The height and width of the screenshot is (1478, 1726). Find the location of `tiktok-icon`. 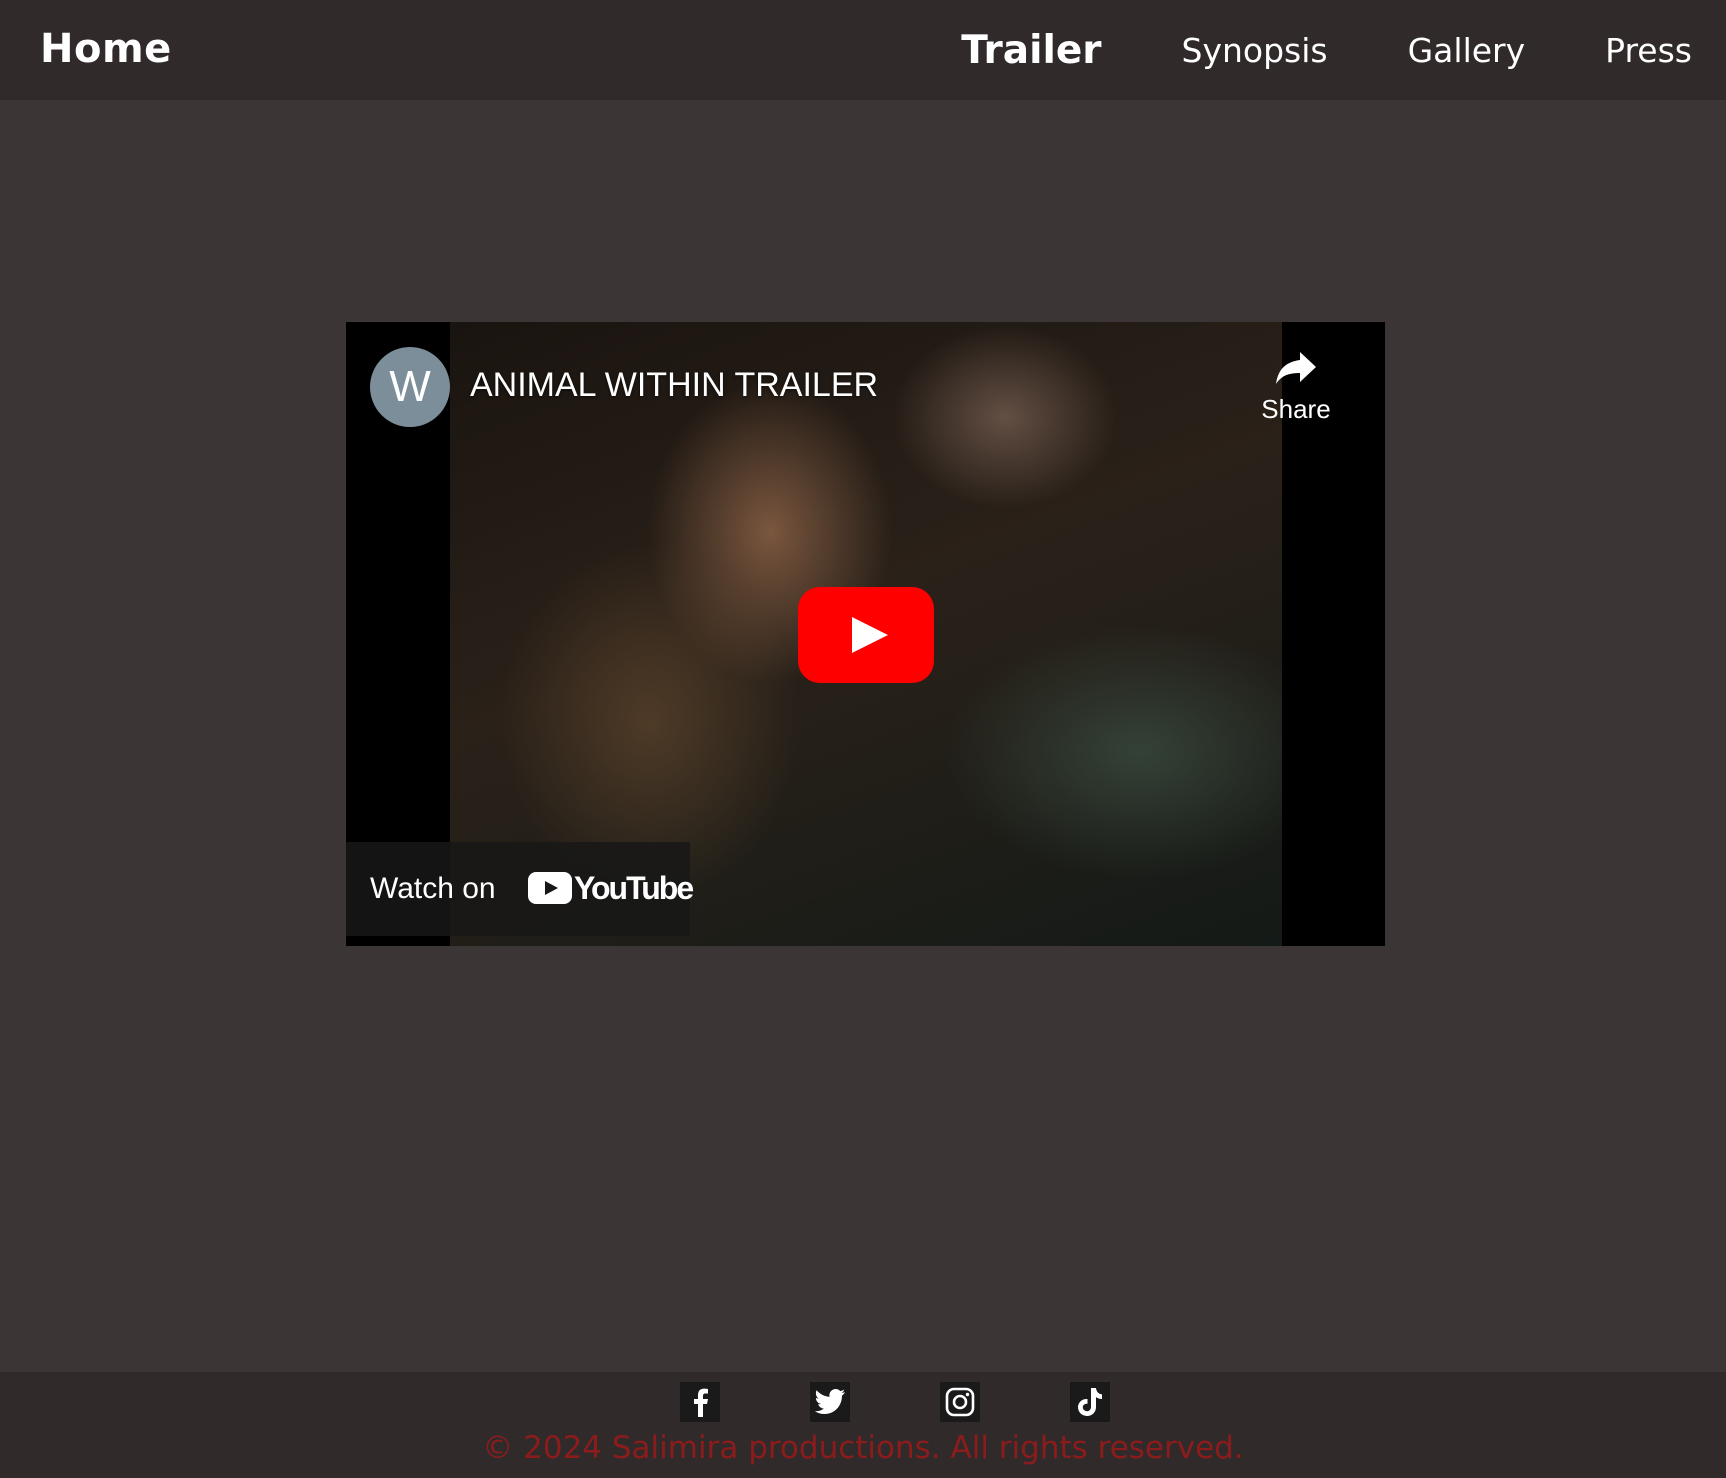

tiktok-icon is located at coordinates (1090, 1402).